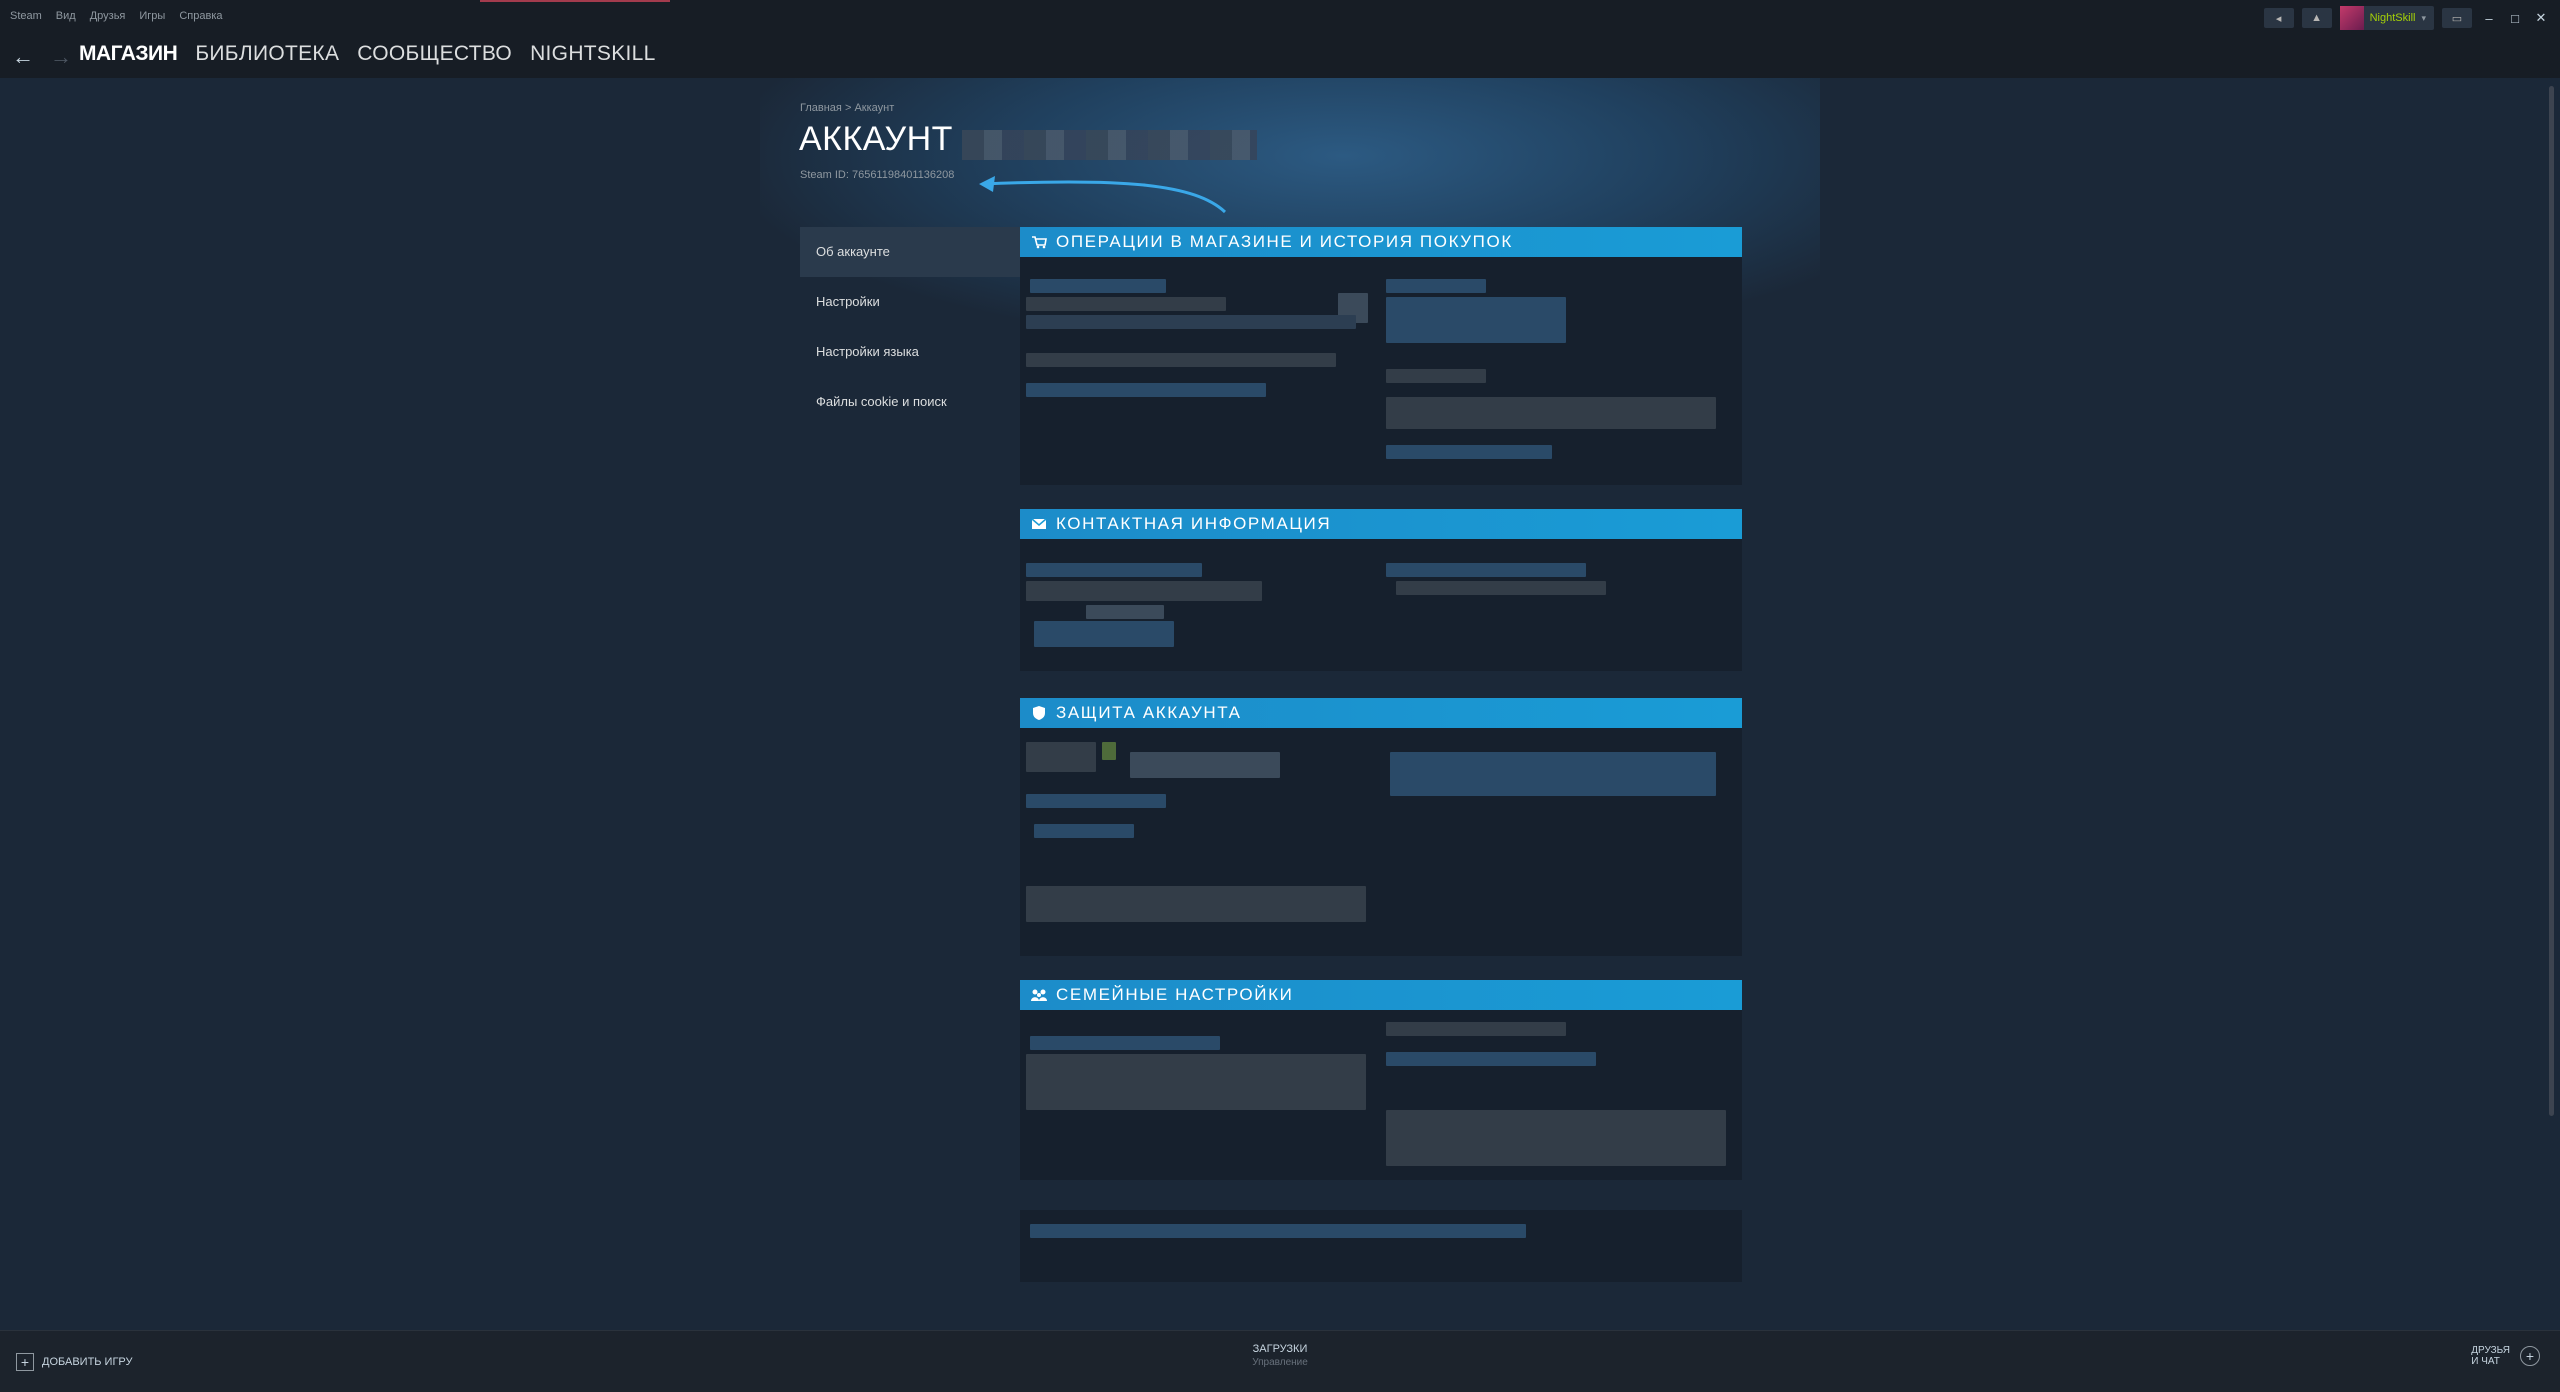  What do you see at coordinates (910, 402) in the screenshot?
I see `sidebar-item-cookies: Файлы cookie и поиск` at bounding box center [910, 402].